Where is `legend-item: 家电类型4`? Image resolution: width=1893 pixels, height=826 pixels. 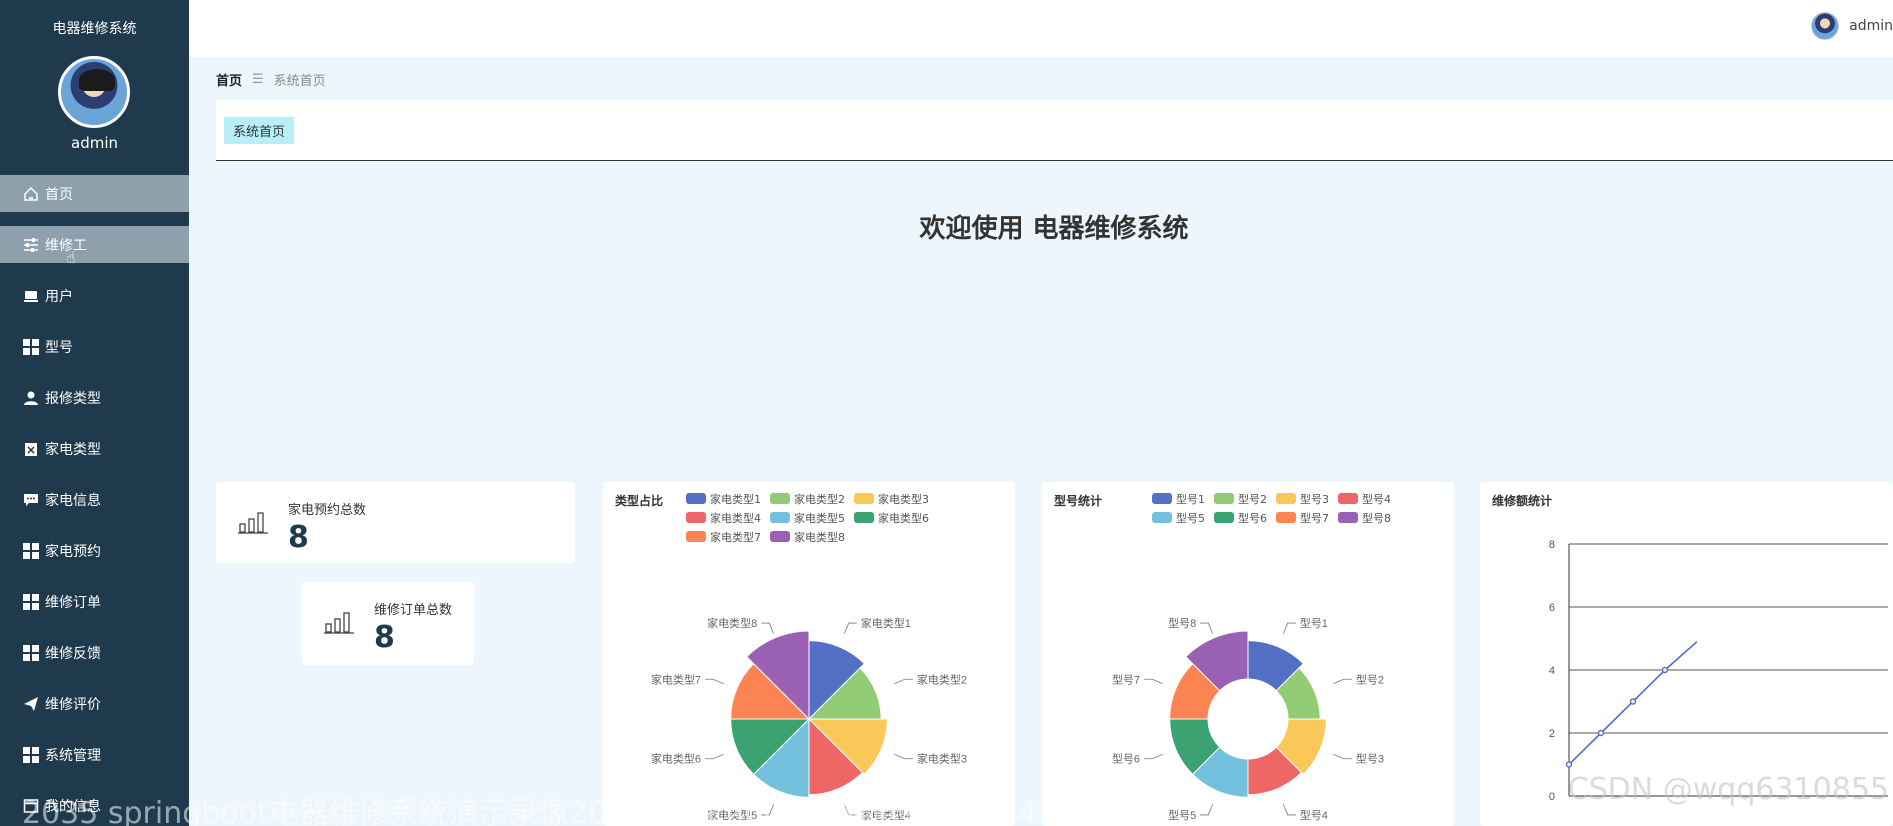
legend-item: 家电类型4 is located at coordinates (723, 518).